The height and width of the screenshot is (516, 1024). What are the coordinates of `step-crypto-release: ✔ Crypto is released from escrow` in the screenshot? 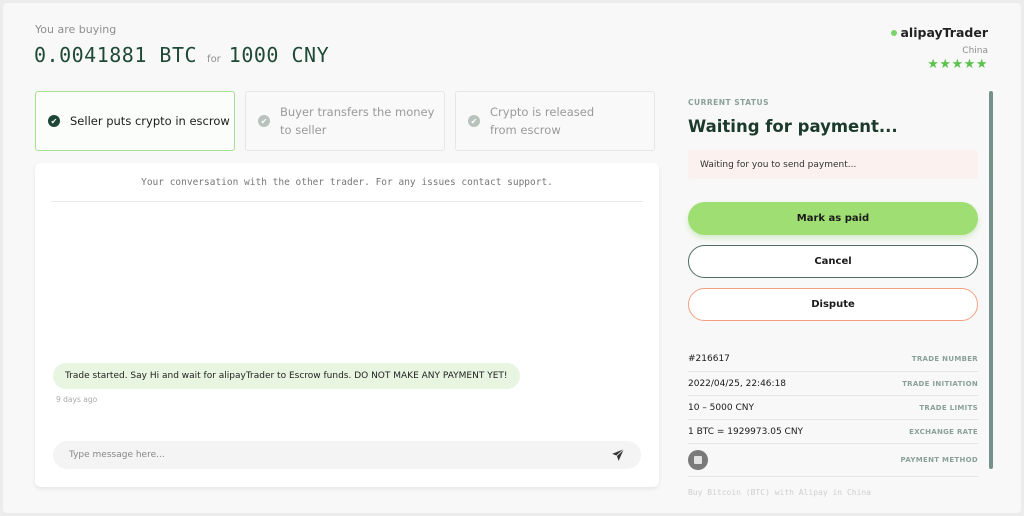 It's located at (555, 121).